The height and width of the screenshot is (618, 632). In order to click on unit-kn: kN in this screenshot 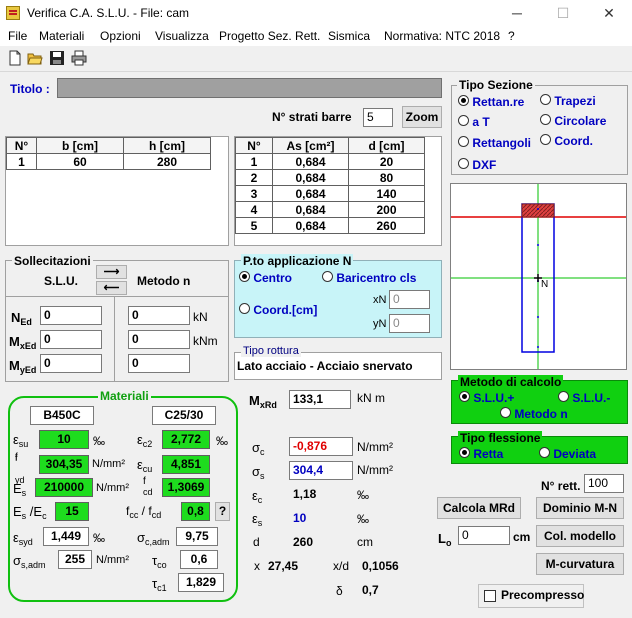, I will do `click(200, 317)`.